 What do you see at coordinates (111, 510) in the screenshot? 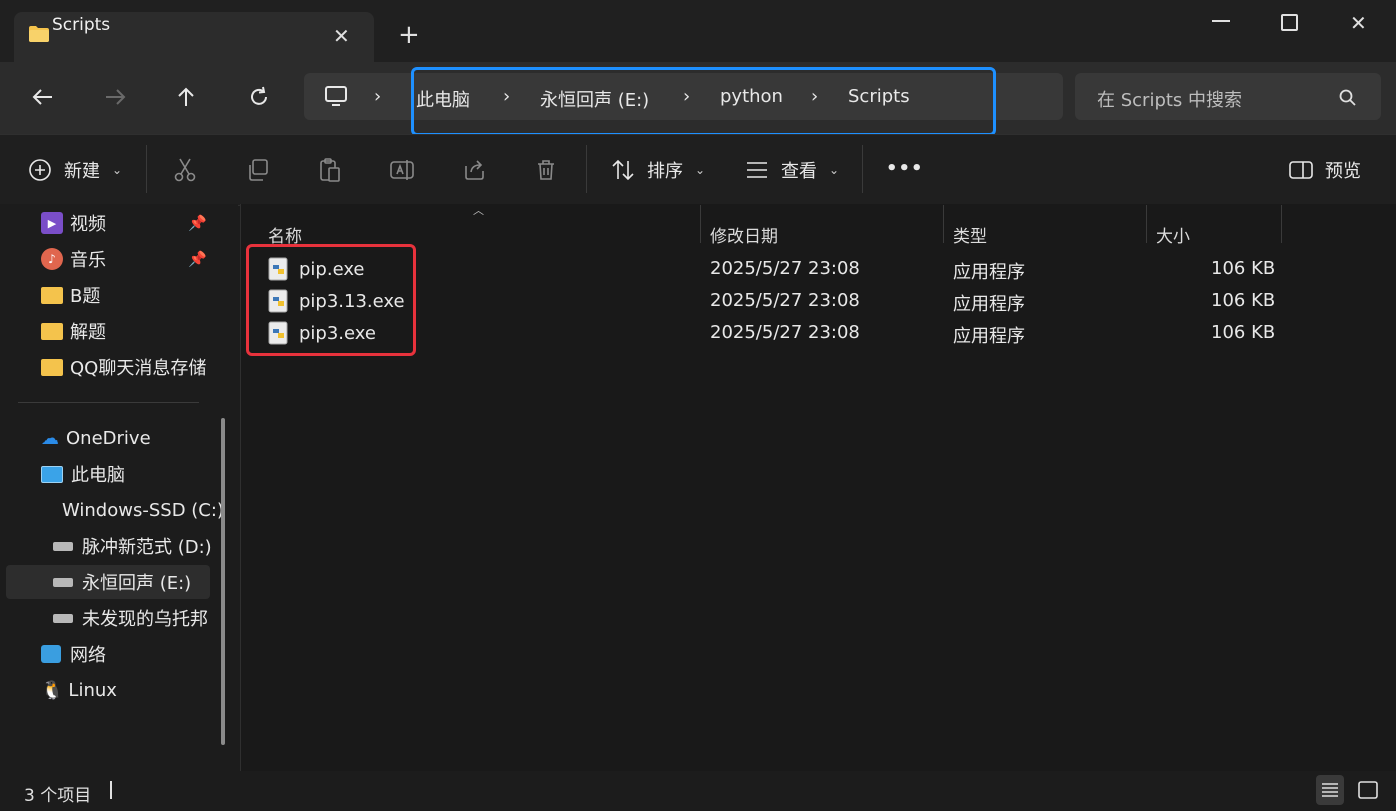
I see `sidebar-item-drive-c: Windows-SSD (C:)` at bounding box center [111, 510].